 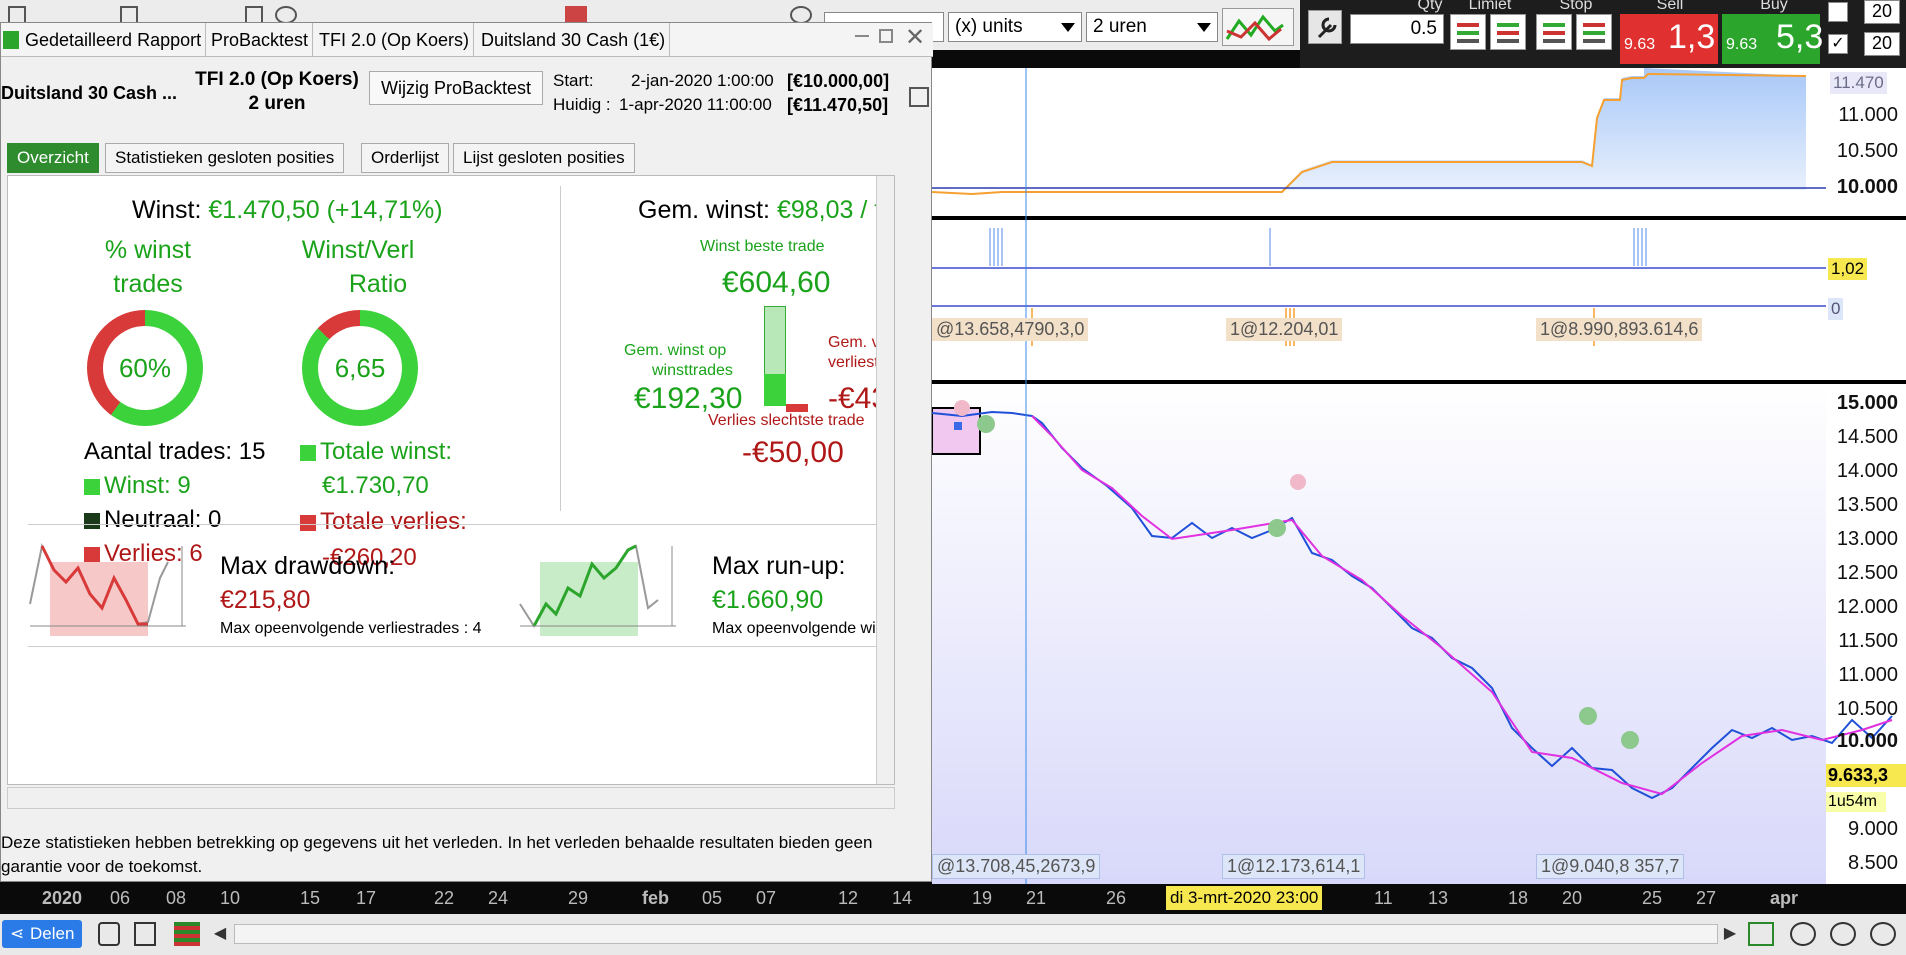 What do you see at coordinates (1843, 934) in the screenshot?
I see `zoom-out-icon` at bounding box center [1843, 934].